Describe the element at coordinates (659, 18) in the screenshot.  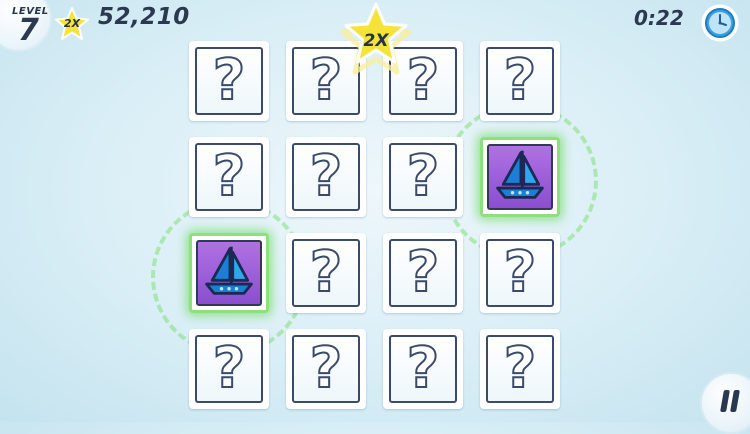
I see `timer: 0:22` at that location.